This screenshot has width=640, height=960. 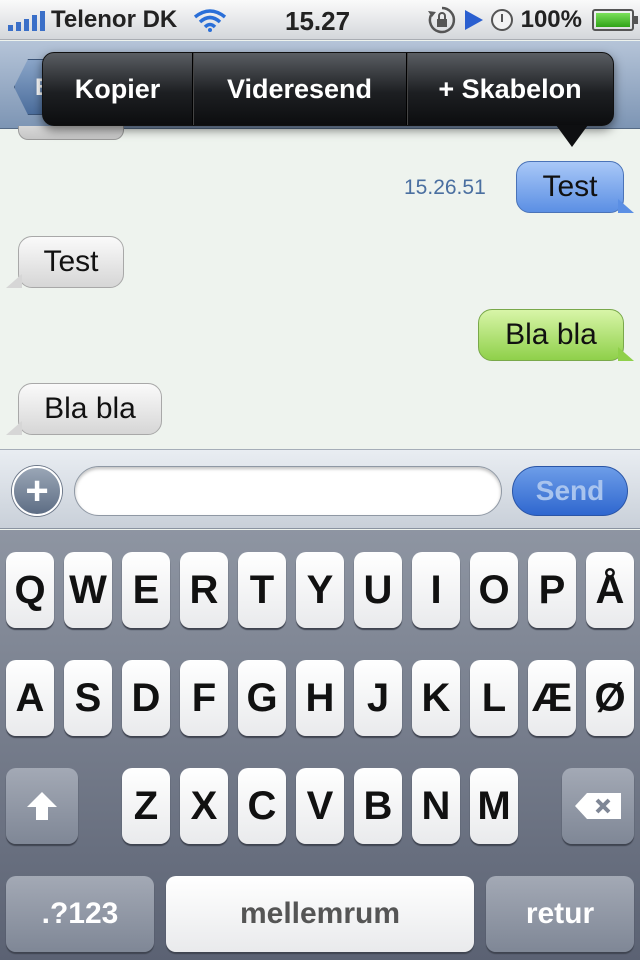 I want to click on key-n: N, so click(x=436, y=806).